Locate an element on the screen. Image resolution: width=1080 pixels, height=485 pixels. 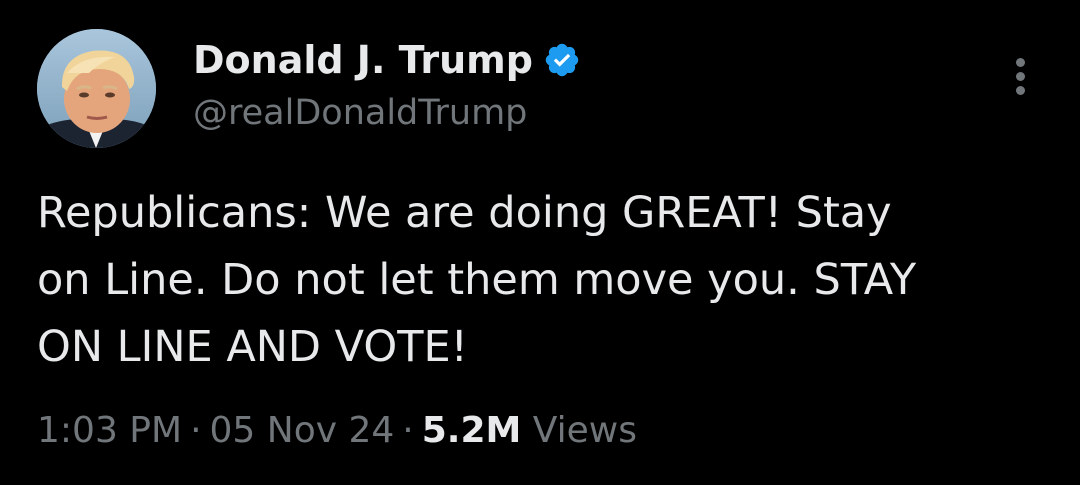
more-vertical-icon is located at coordinates (1021, 77).